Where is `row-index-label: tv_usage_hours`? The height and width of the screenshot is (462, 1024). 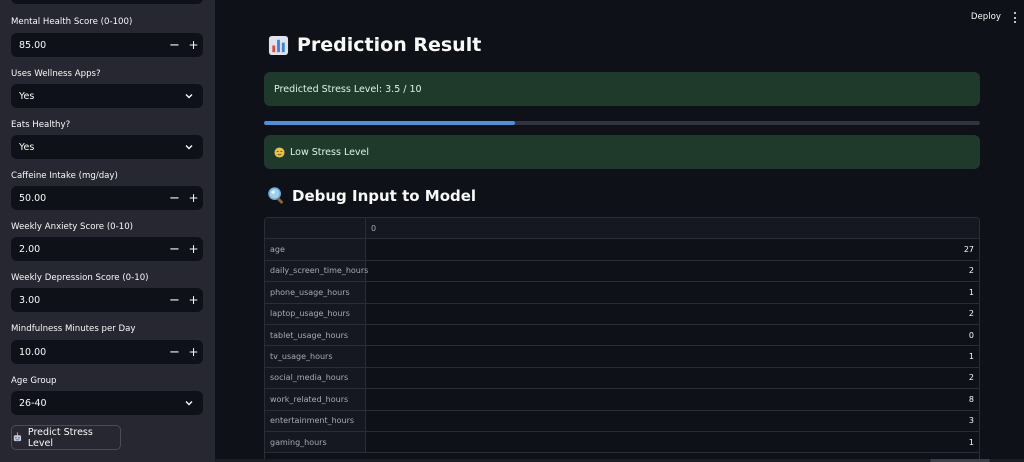
row-index-label: tv_usage_hours is located at coordinates (315, 356).